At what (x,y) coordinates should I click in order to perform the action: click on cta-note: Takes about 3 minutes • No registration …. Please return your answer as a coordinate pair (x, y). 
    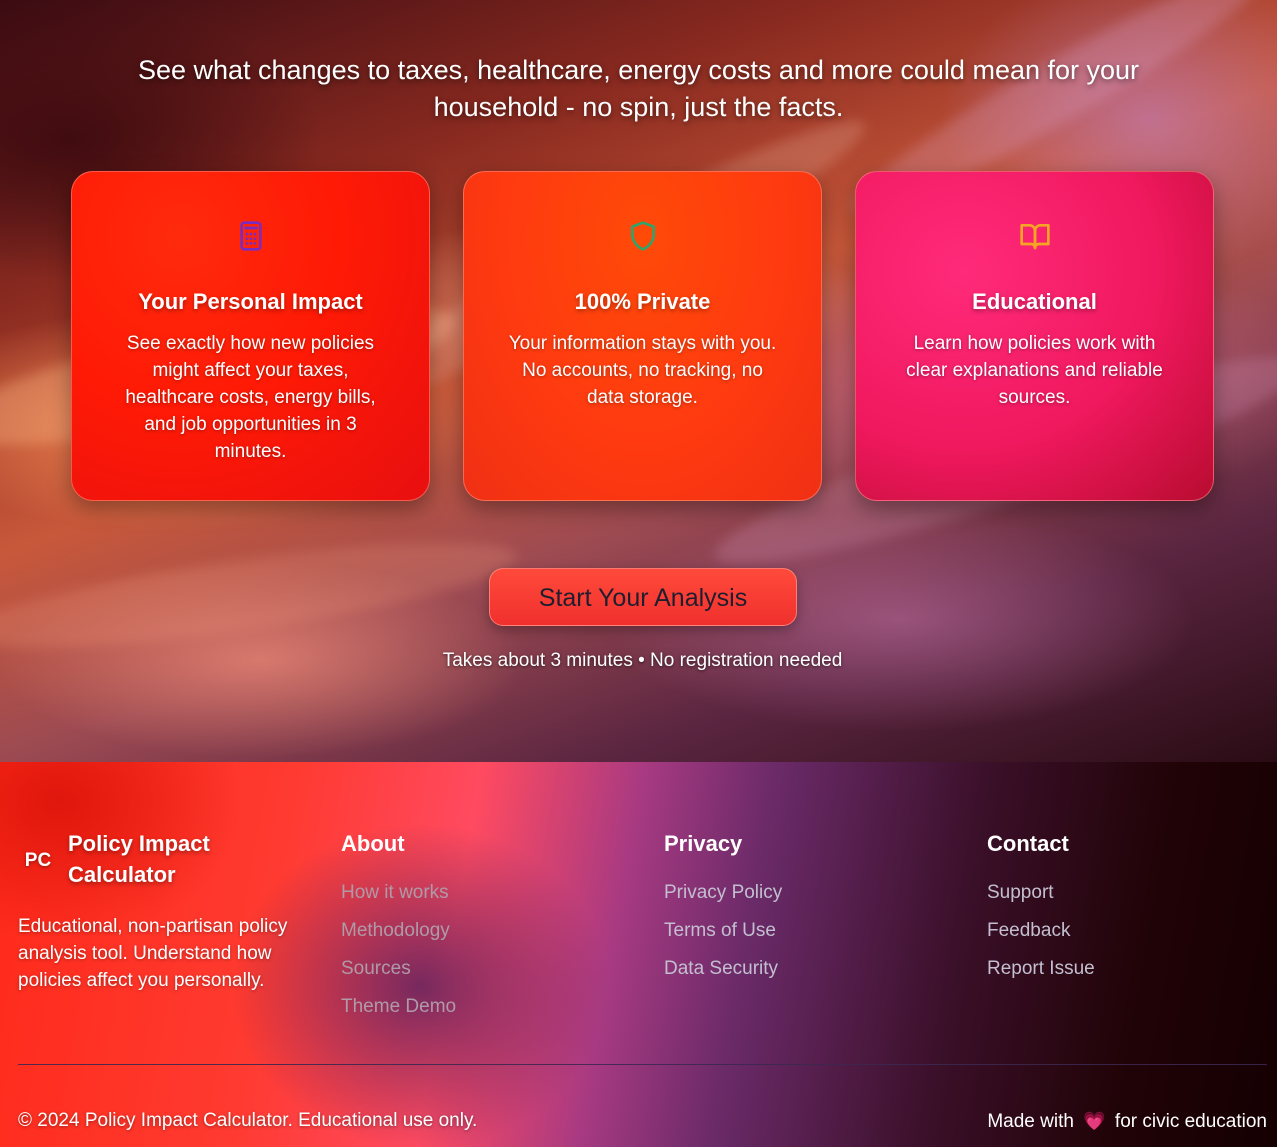
    Looking at the image, I should click on (642, 660).